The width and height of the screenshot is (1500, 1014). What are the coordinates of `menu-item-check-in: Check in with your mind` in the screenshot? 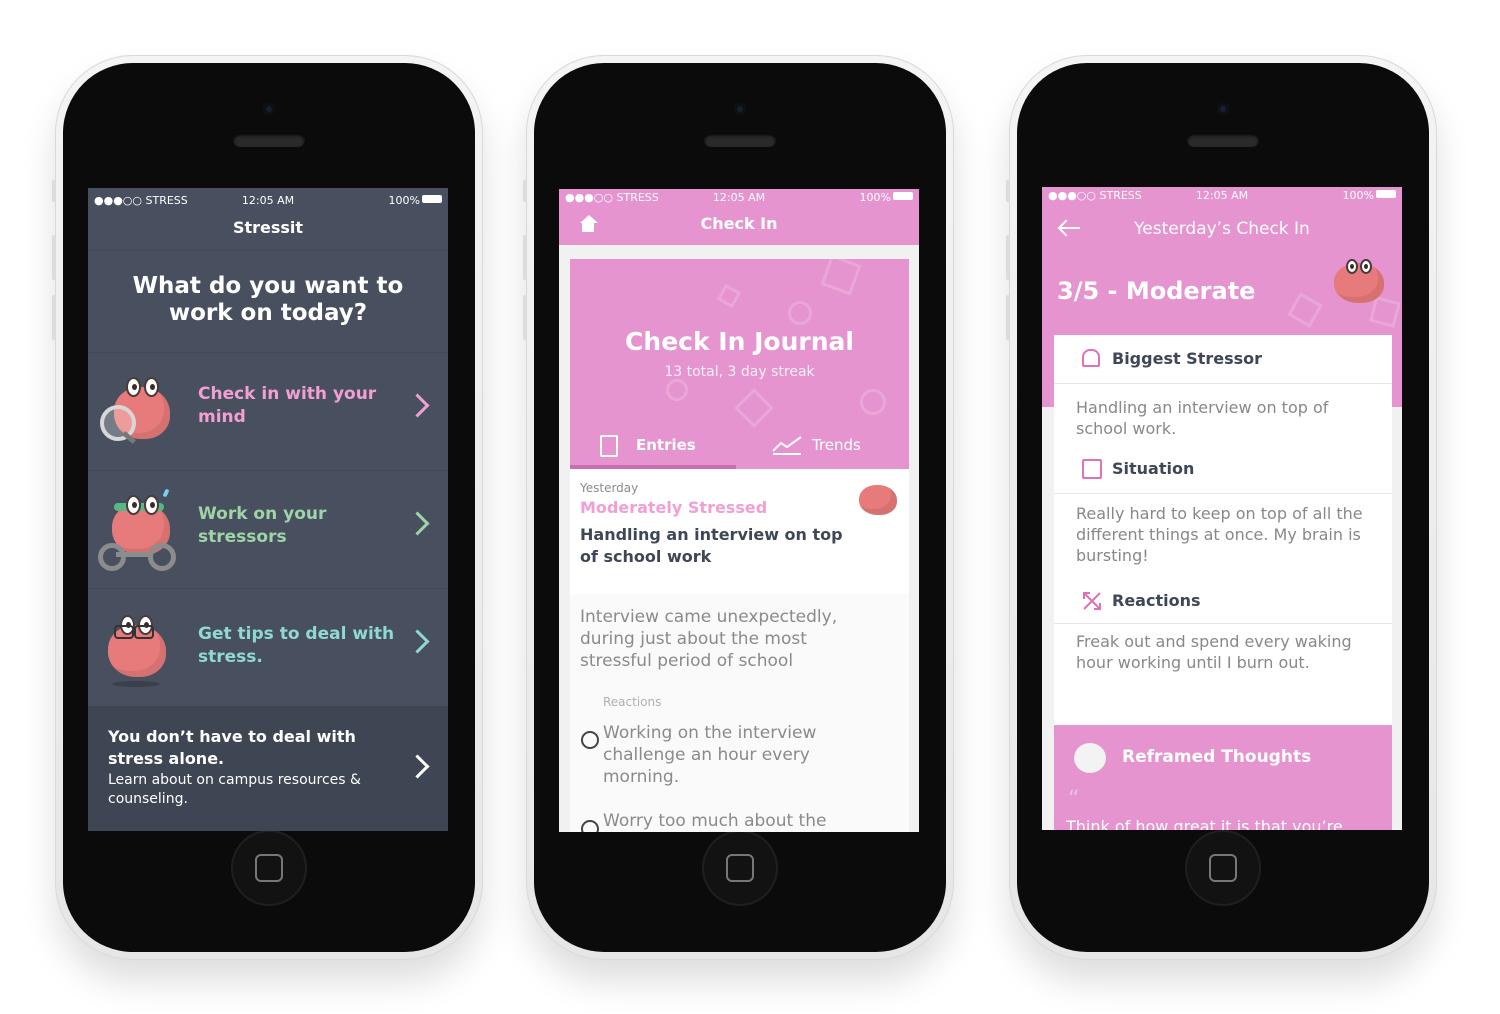 It's located at (268, 411).